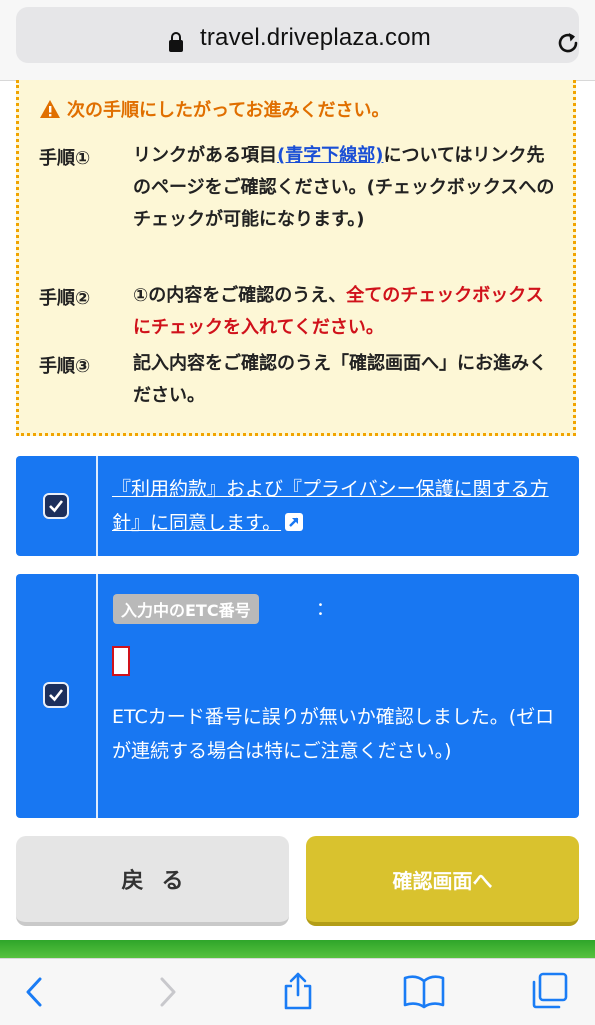  Describe the element at coordinates (294, 522) in the screenshot. I see `external-link-icon` at that location.